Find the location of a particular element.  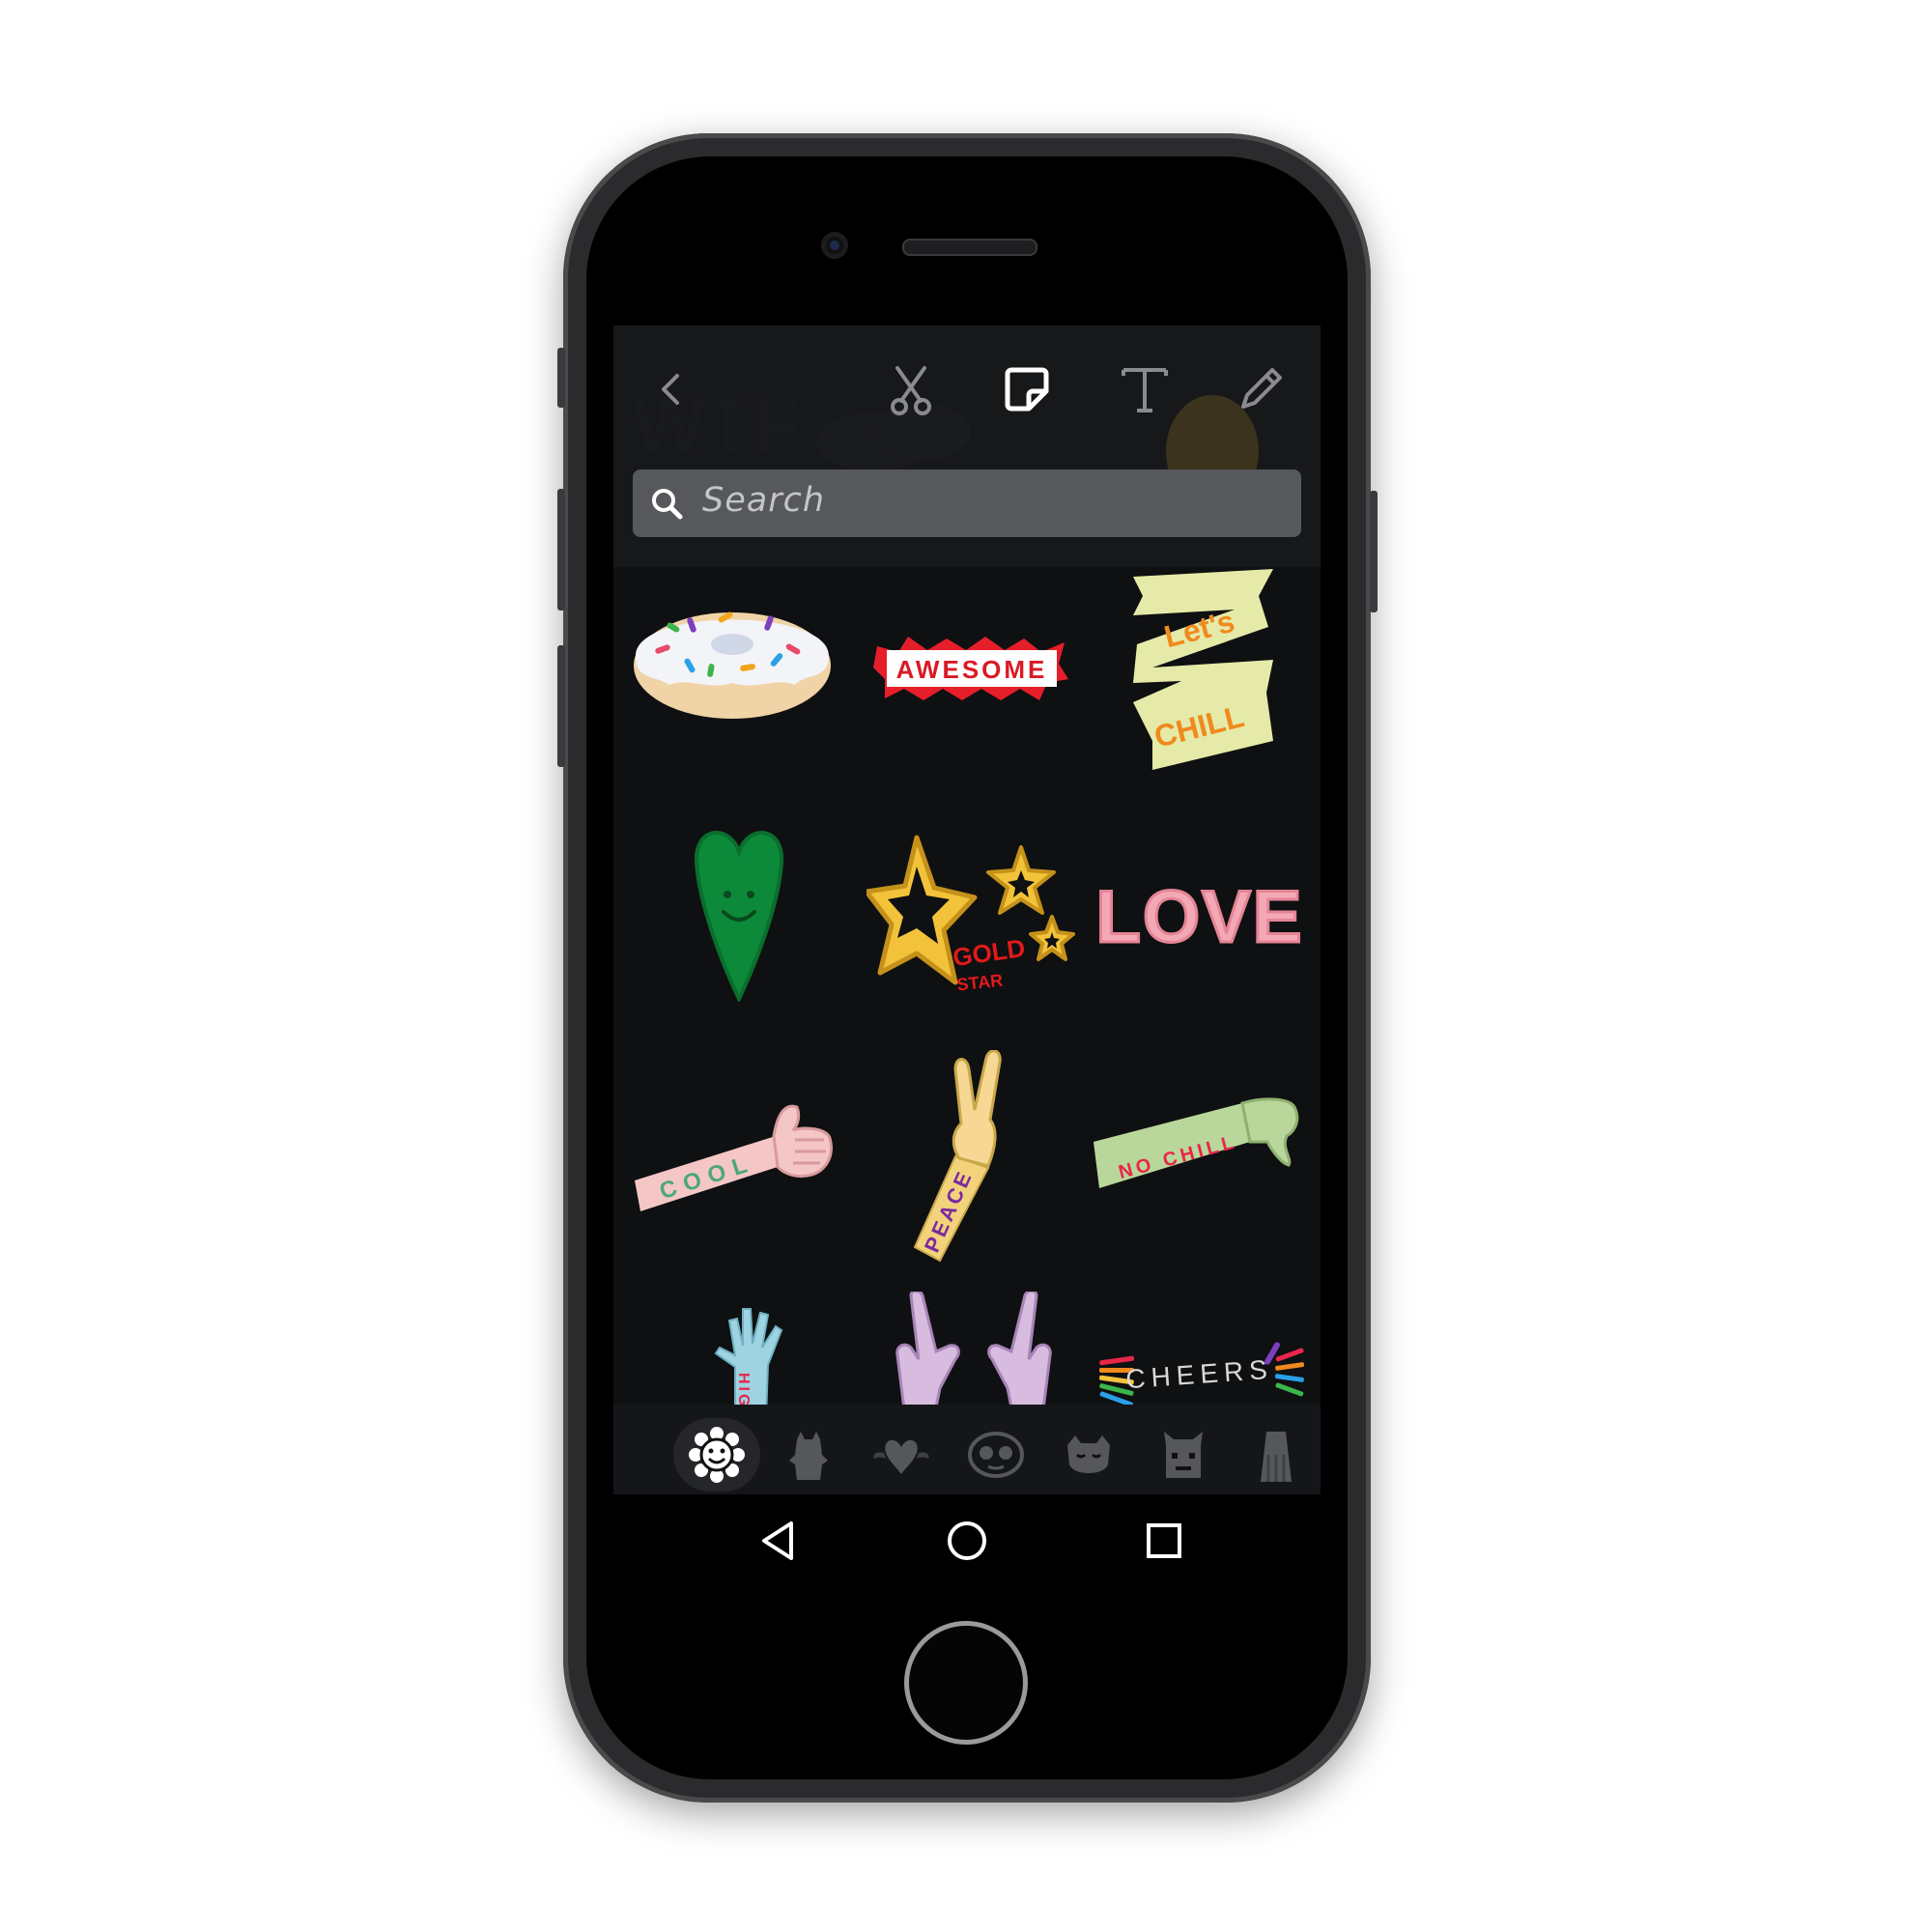

sticker-awesome-text: AWESOME is located at coordinates (972, 669).